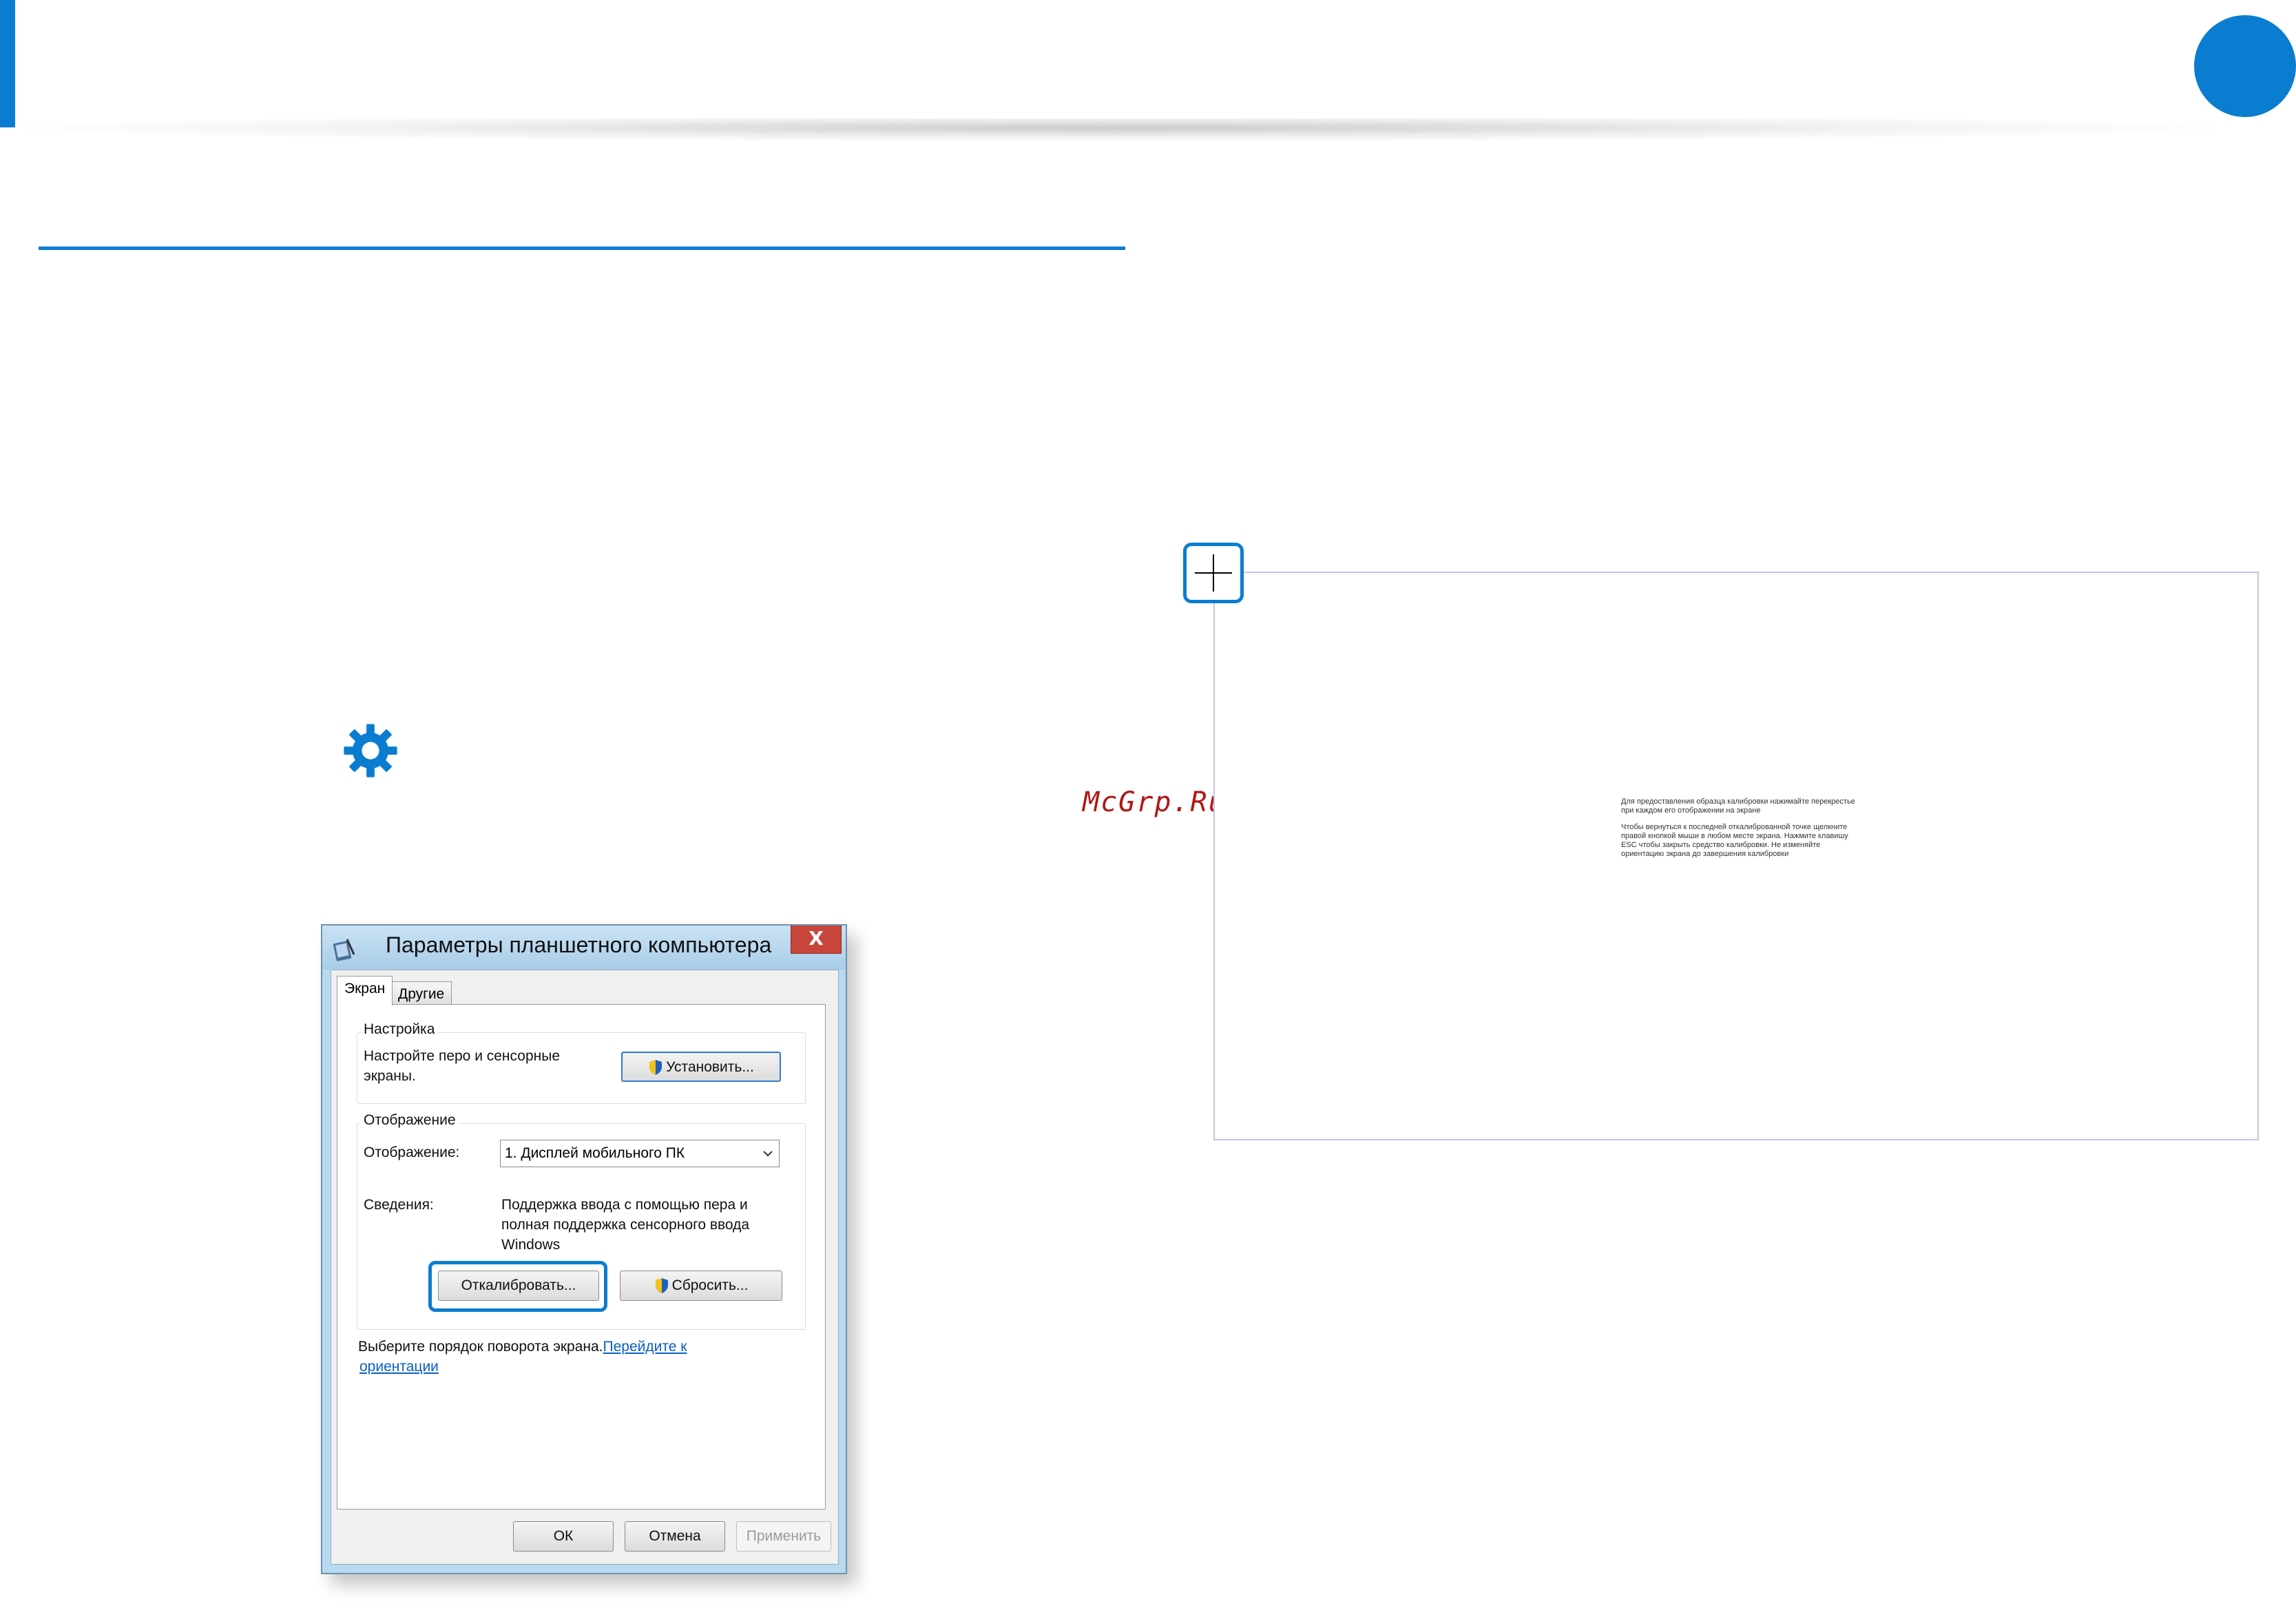 The image size is (2296, 1608). I want to click on display-label: Отображение:, so click(412, 1152).